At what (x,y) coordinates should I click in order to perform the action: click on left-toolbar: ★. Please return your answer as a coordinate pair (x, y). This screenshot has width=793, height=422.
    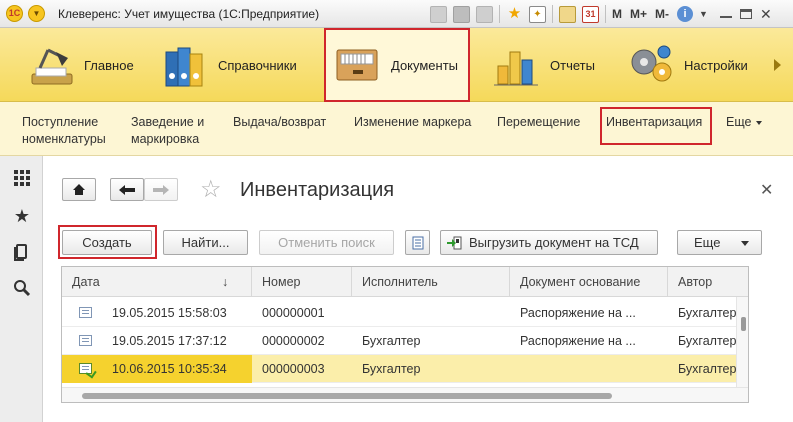
    Looking at the image, I should click on (21, 289).